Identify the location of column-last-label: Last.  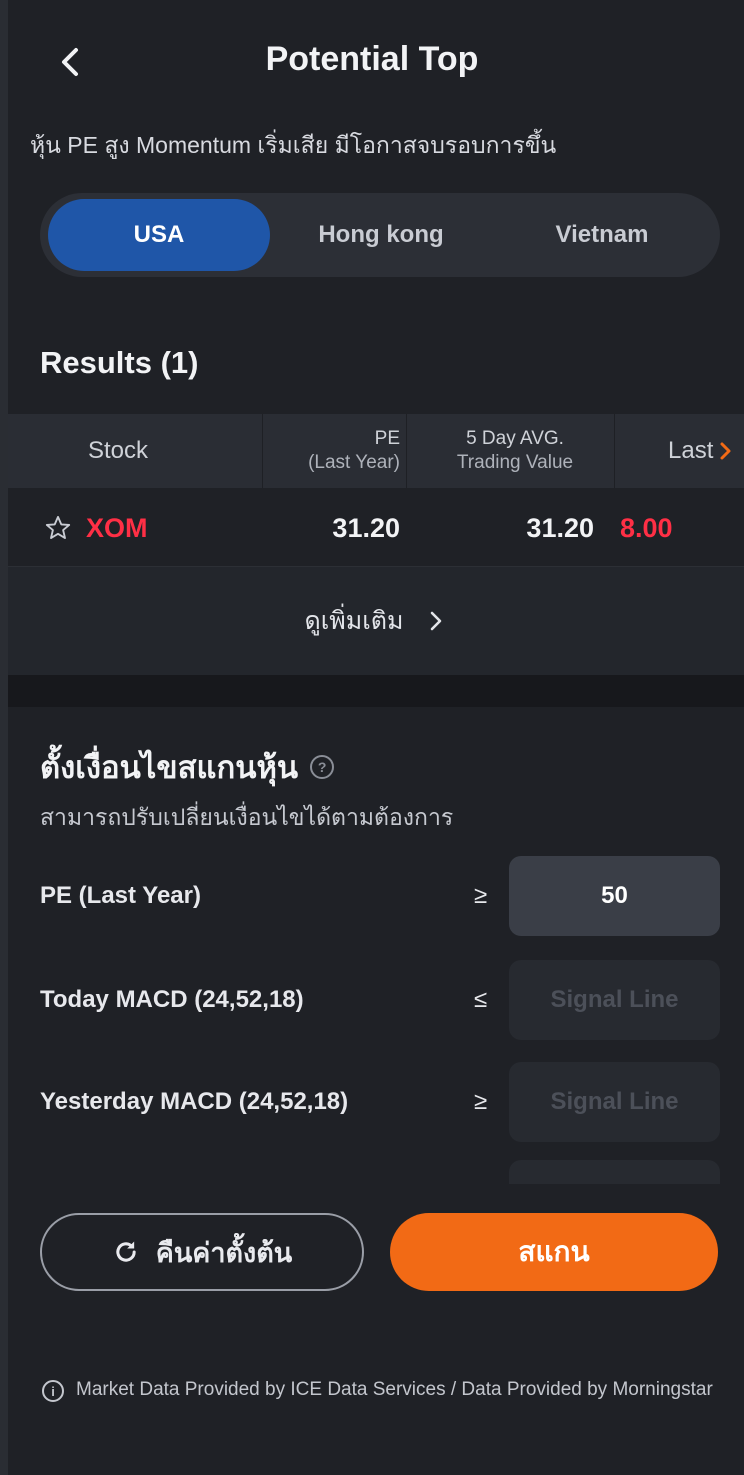
(691, 450).